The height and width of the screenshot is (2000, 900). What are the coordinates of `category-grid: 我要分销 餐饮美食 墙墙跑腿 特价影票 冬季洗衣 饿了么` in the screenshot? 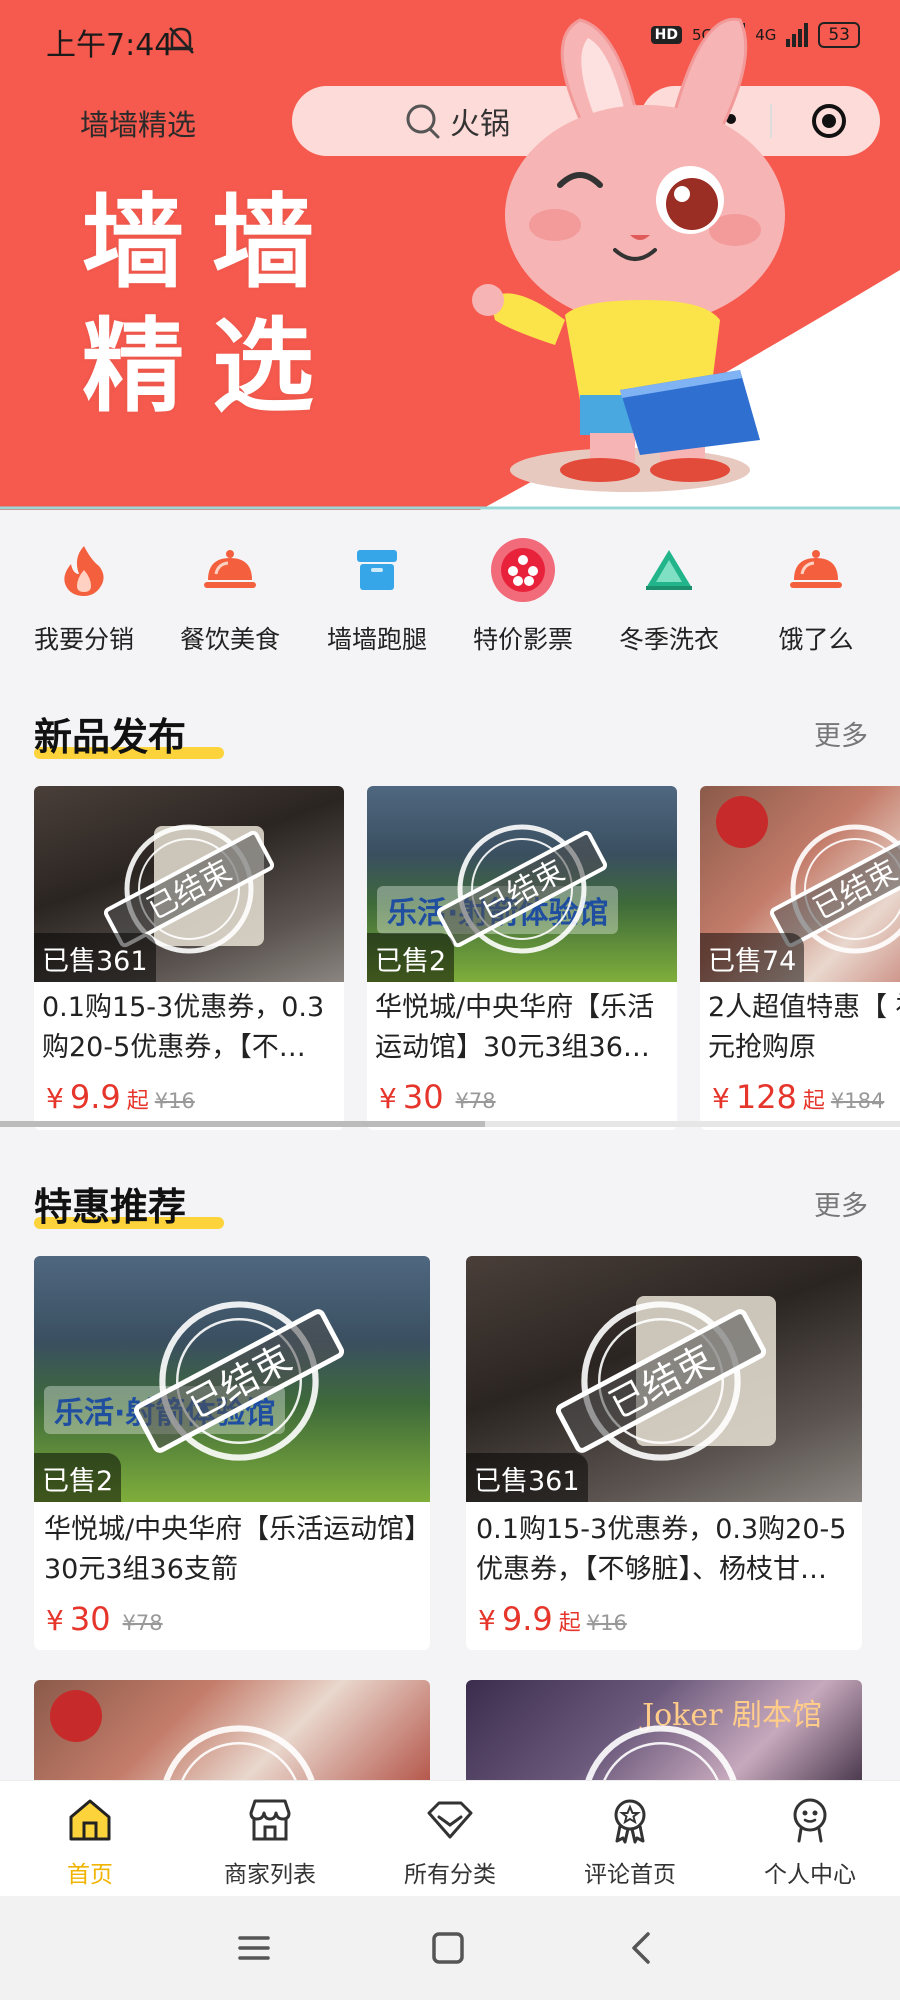 It's located at (450, 595).